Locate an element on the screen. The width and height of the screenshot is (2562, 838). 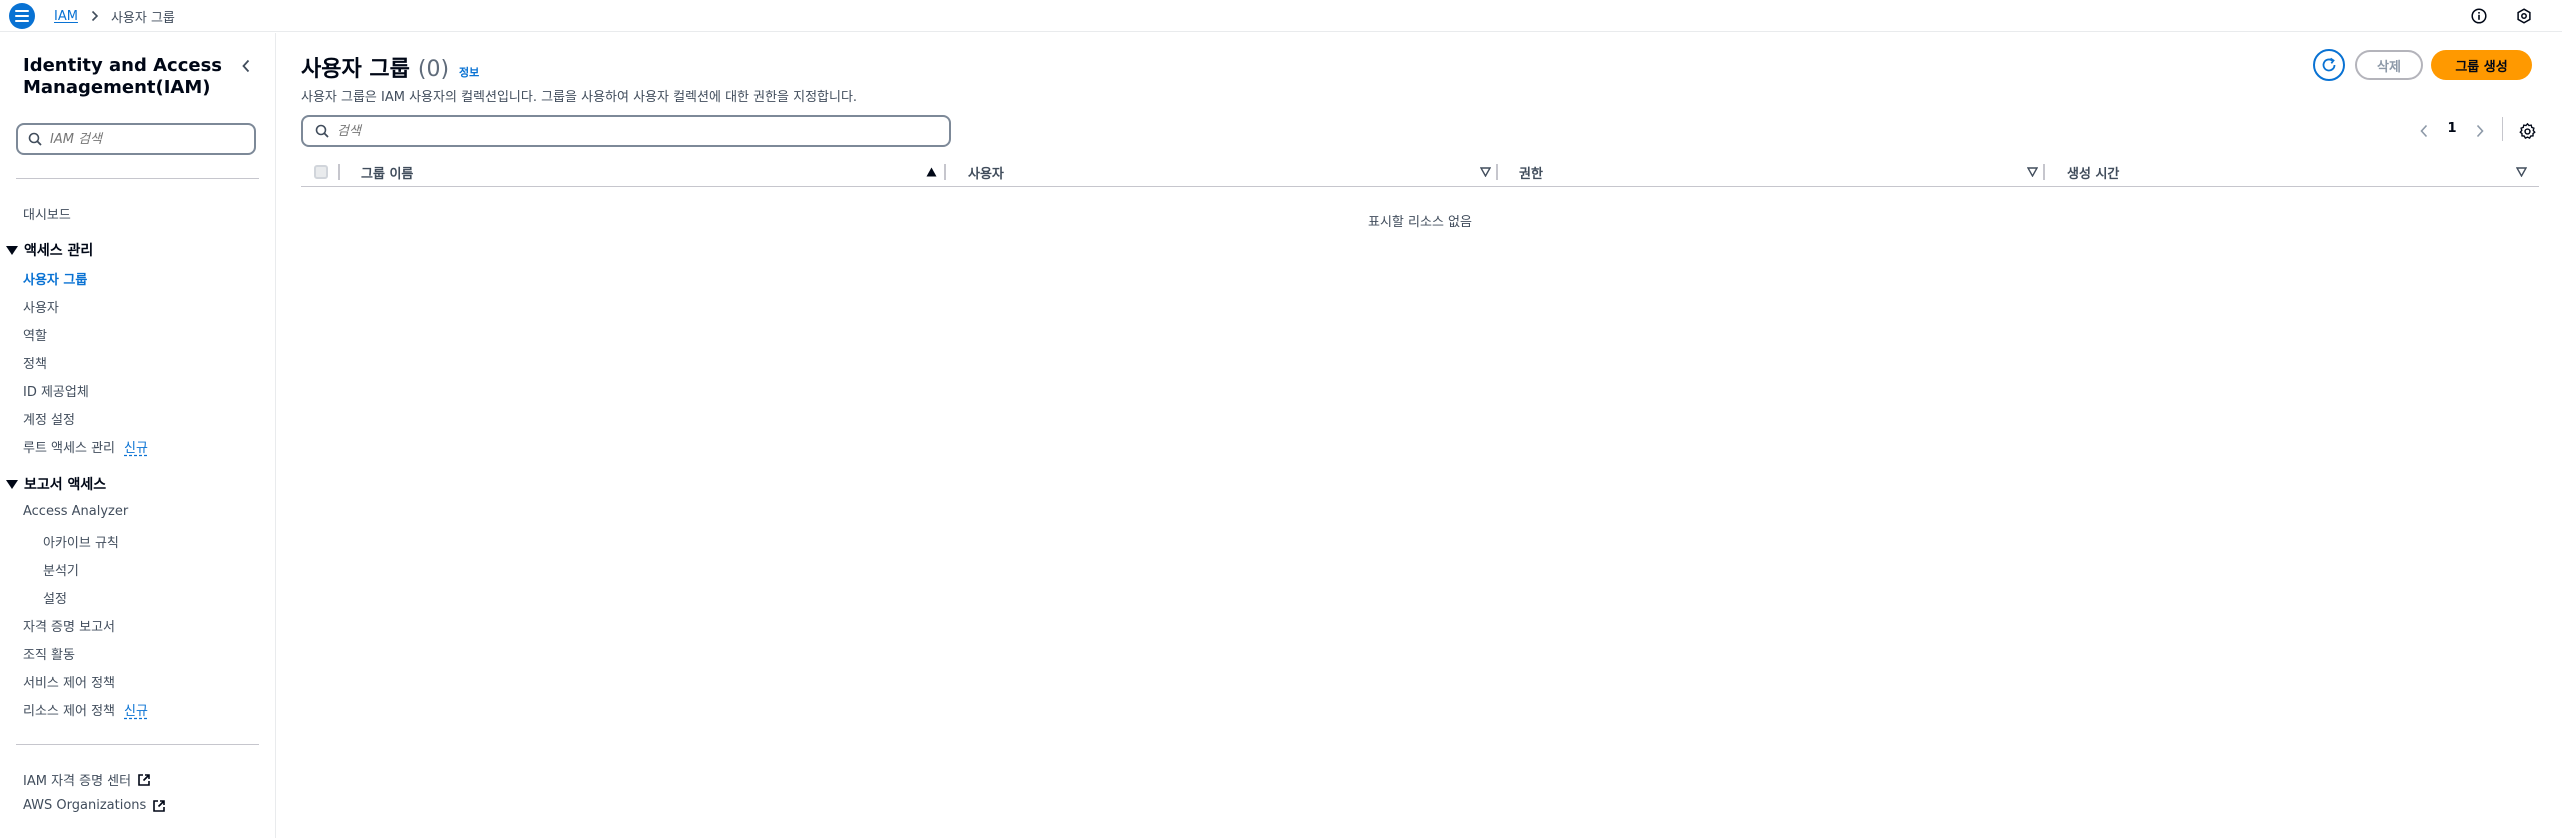
sidebar-item-access-analyzer: Access Analyzer is located at coordinates (75, 511).